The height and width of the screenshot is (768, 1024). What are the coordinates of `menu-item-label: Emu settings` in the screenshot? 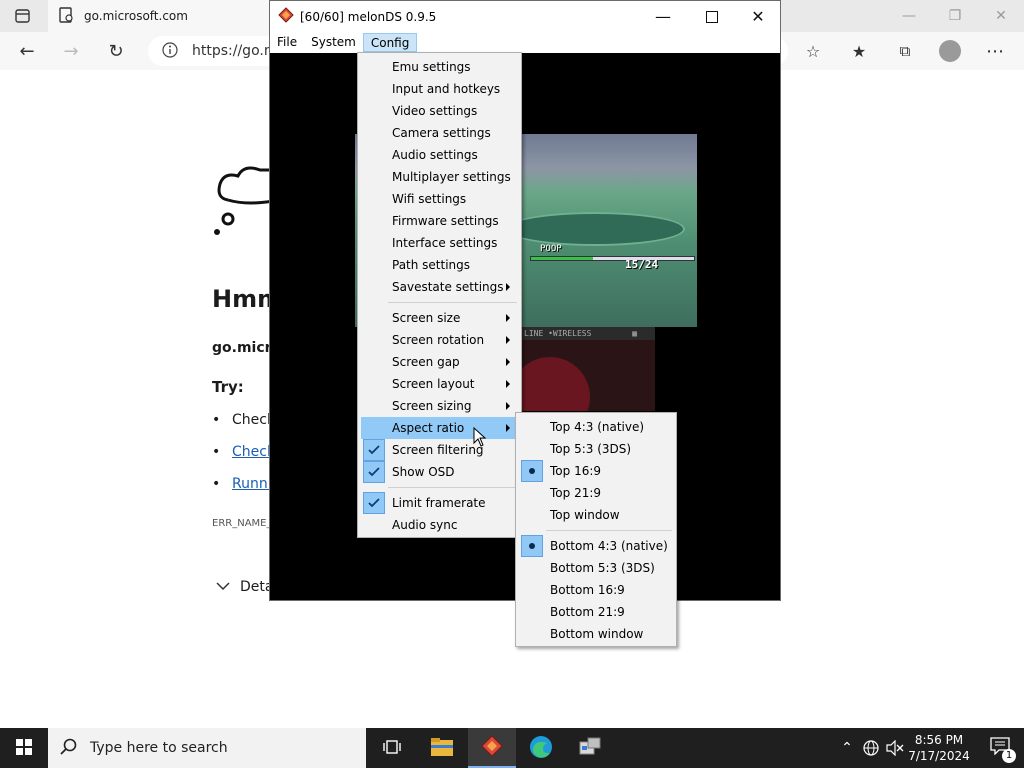 It's located at (431, 67).